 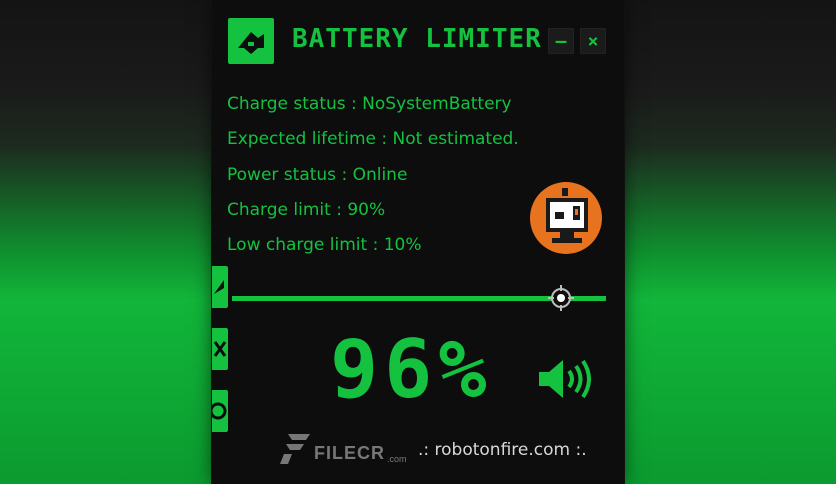 I want to click on speaker-icon, so click(x=566, y=379).